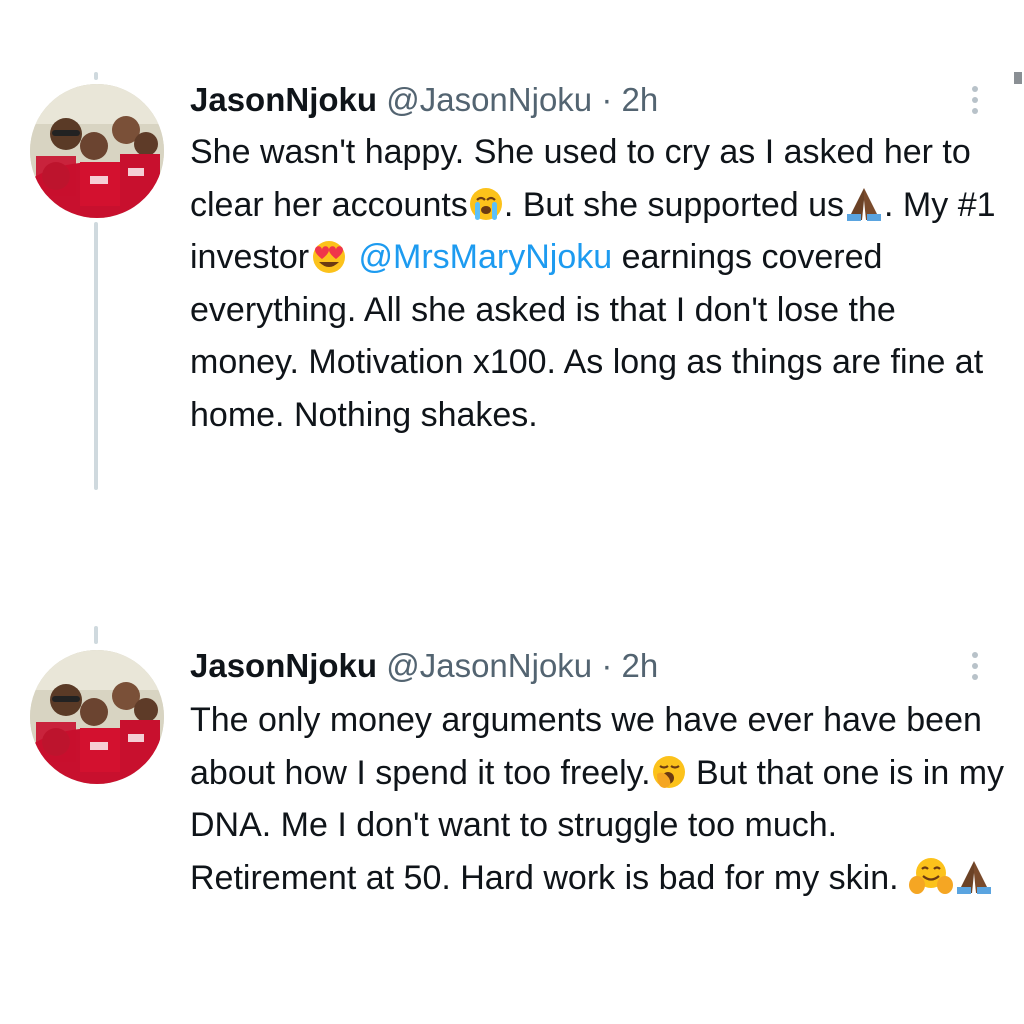  What do you see at coordinates (329, 256) in the screenshot?
I see `heart-eyes-icon` at bounding box center [329, 256].